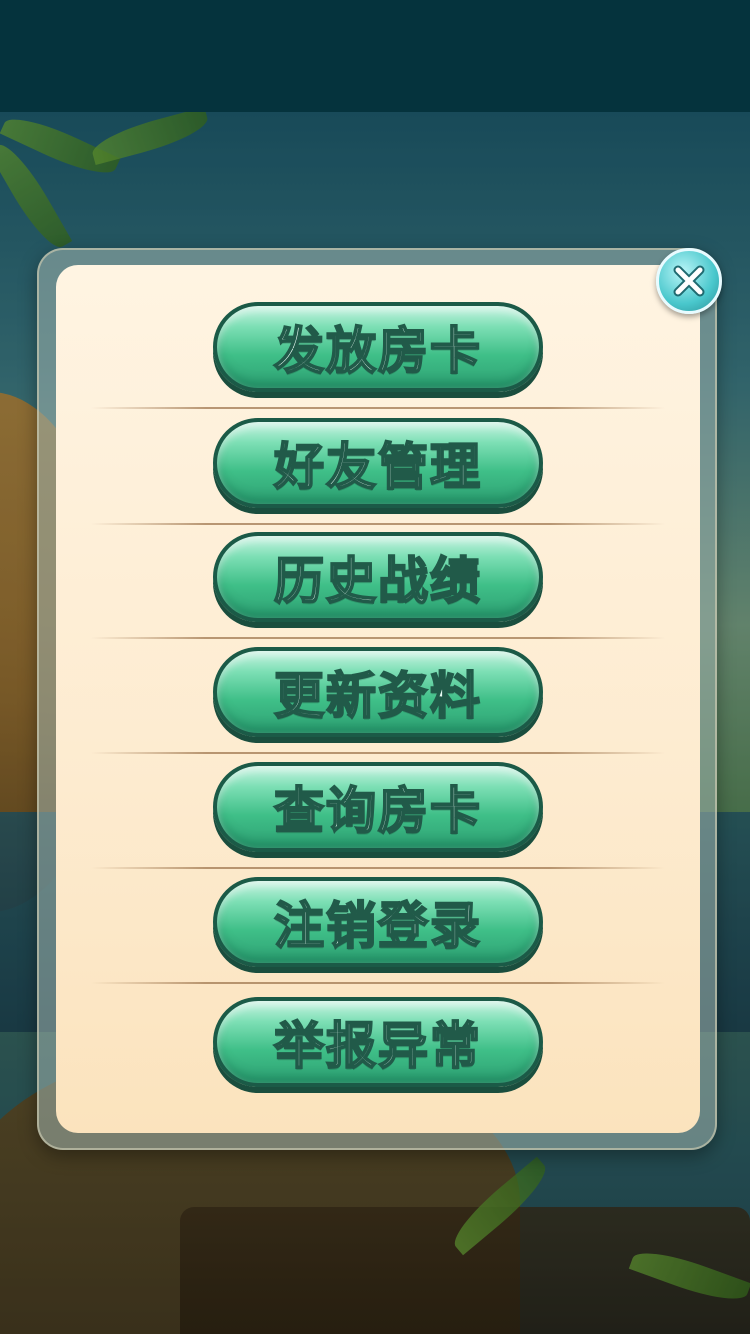 The height and width of the screenshot is (1334, 750). What do you see at coordinates (377, 926) in the screenshot?
I see `button-label: 注销登录` at bounding box center [377, 926].